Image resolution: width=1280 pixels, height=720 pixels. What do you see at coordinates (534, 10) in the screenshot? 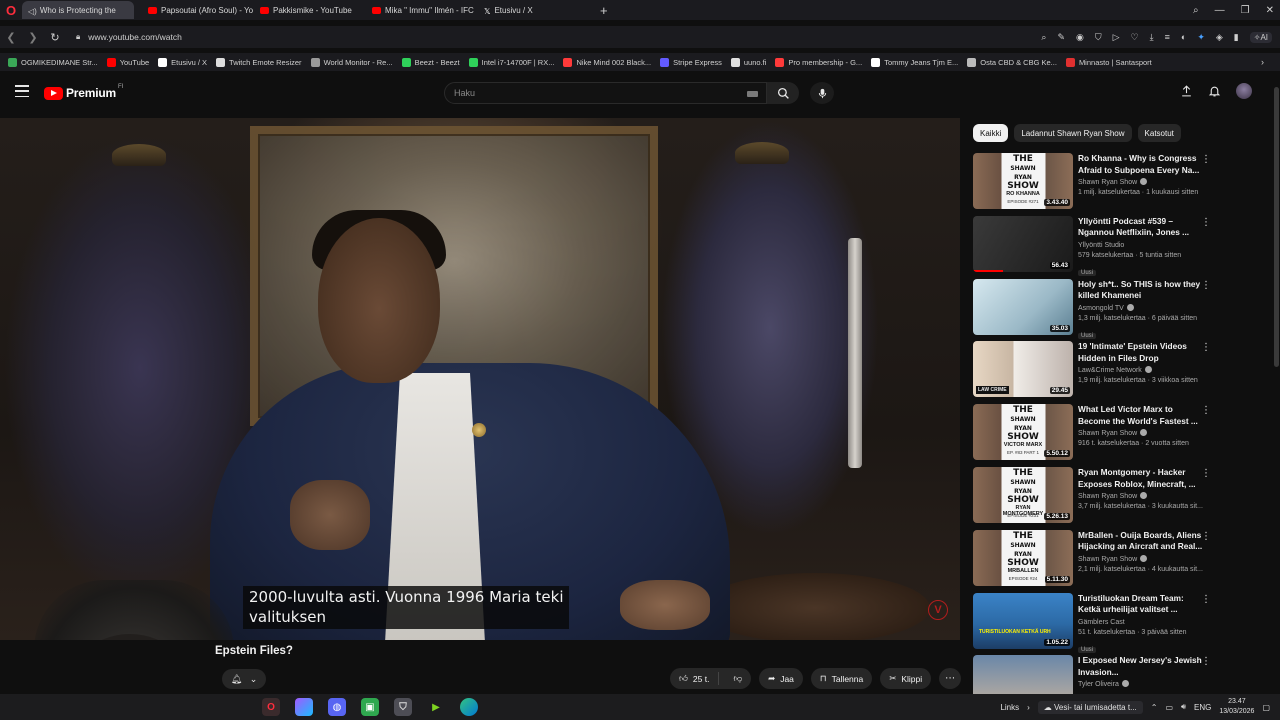
I see `browser-tab: 𝕏 Etusivu / X` at bounding box center [534, 10].